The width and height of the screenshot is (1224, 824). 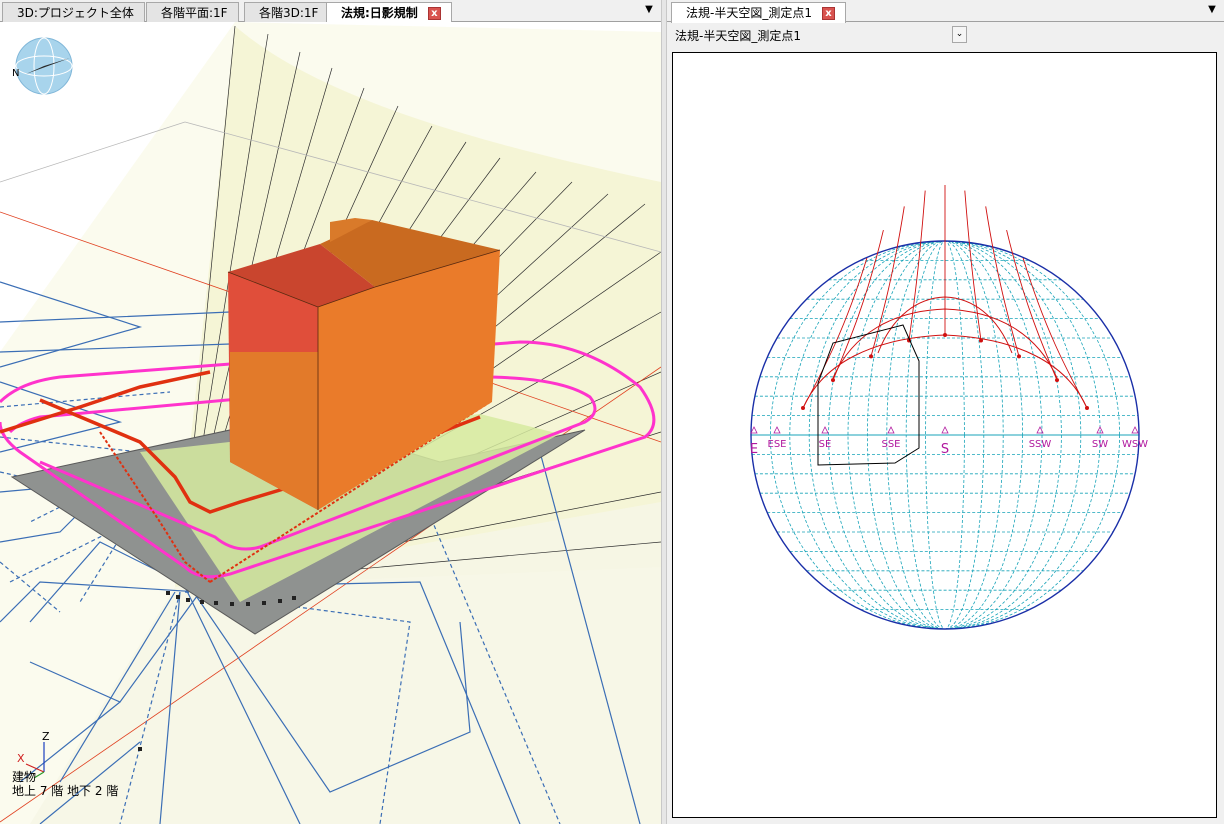 I want to click on right-tabbar: 法規-半天空図_測定点1 x ▼, so click(x=945, y=11).